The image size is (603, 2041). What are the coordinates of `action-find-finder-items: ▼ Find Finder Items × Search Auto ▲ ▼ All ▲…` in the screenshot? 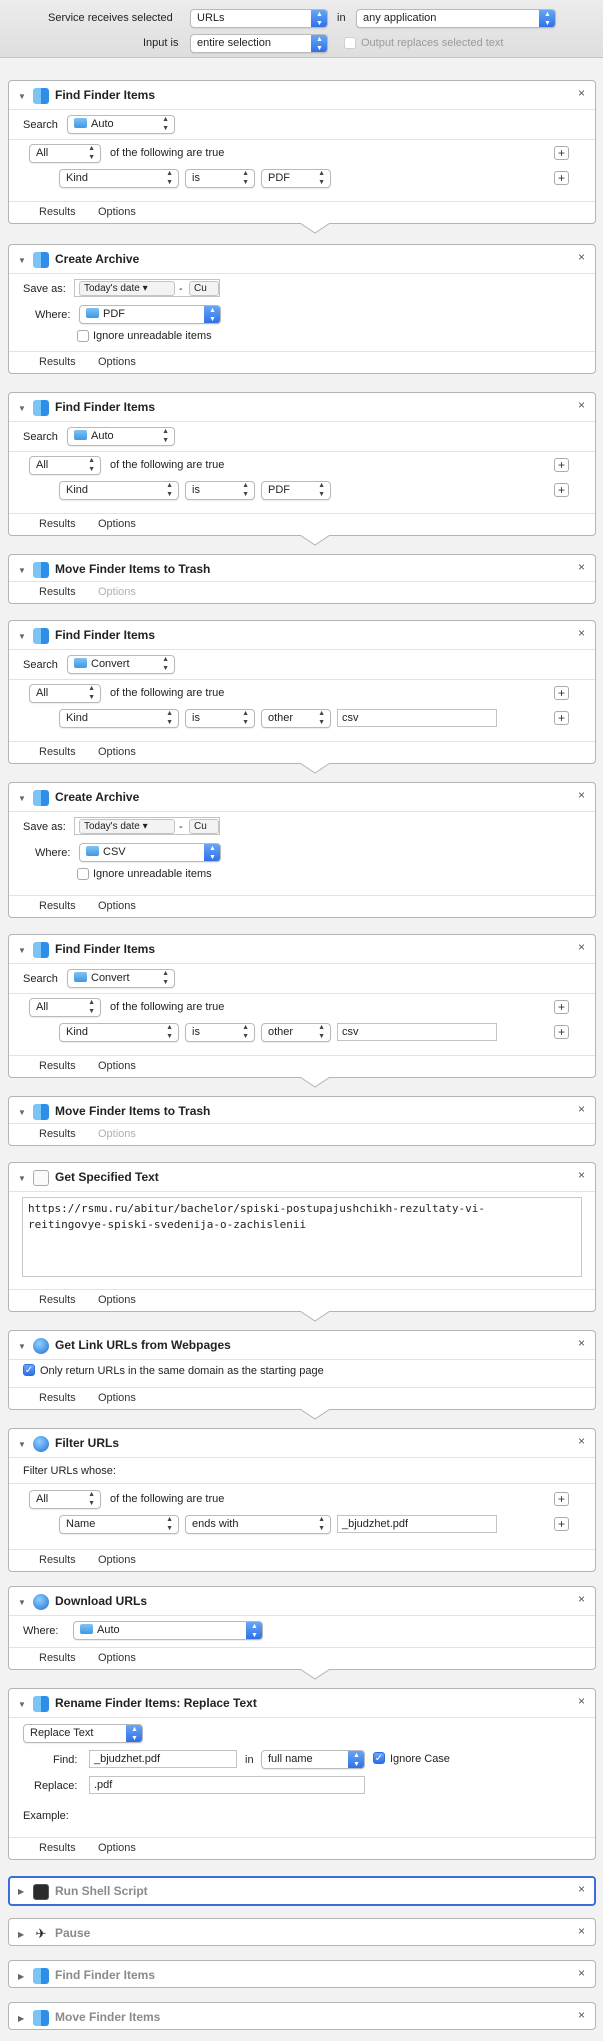 It's located at (302, 464).